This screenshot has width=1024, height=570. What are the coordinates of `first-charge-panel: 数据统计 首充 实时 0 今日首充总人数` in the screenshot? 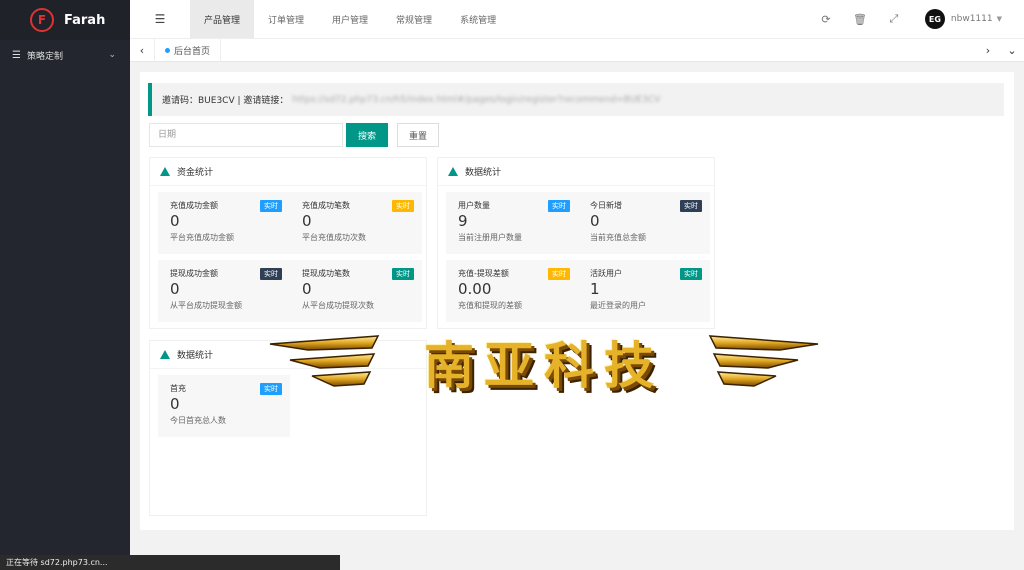 It's located at (288, 428).